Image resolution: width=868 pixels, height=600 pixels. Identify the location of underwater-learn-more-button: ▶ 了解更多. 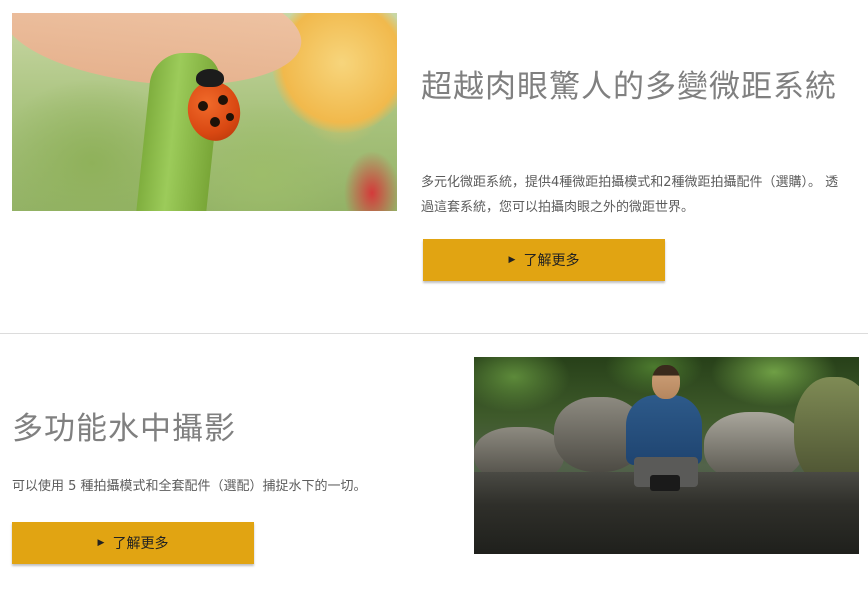
(133, 543).